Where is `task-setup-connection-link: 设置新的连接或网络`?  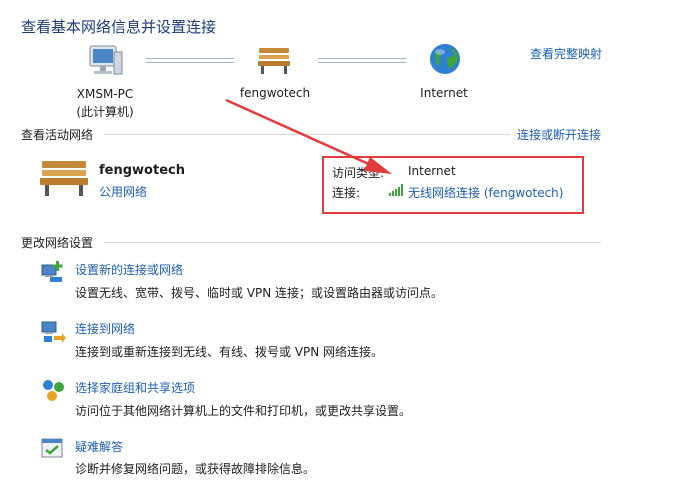
task-setup-connection-link: 设置新的连接或网络 is located at coordinates (129, 269).